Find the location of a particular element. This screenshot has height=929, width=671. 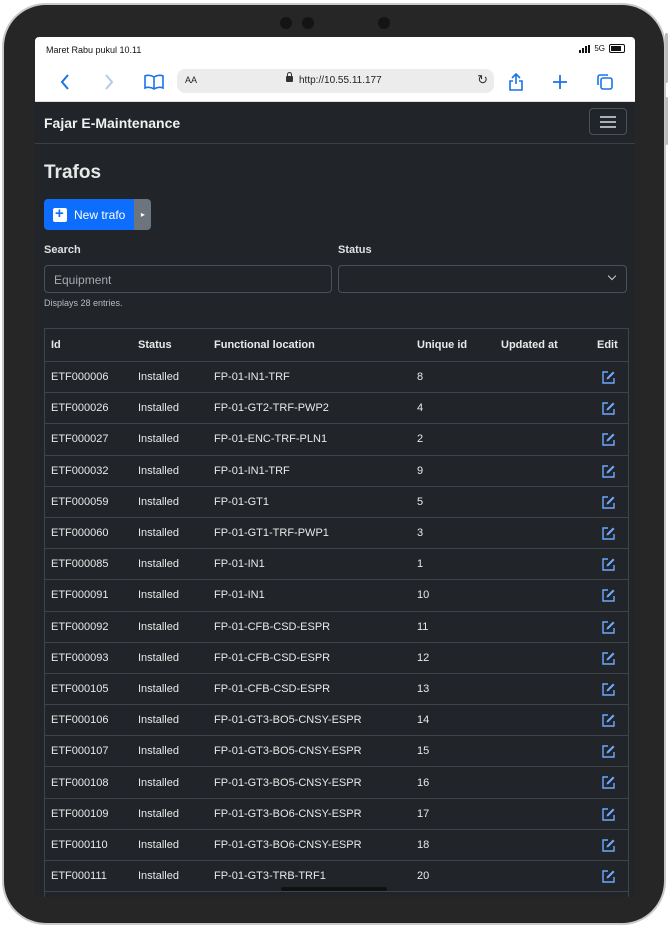

table-row: ETF000032 Installed FP-01-IN1-TRF 9 is located at coordinates (336, 471).